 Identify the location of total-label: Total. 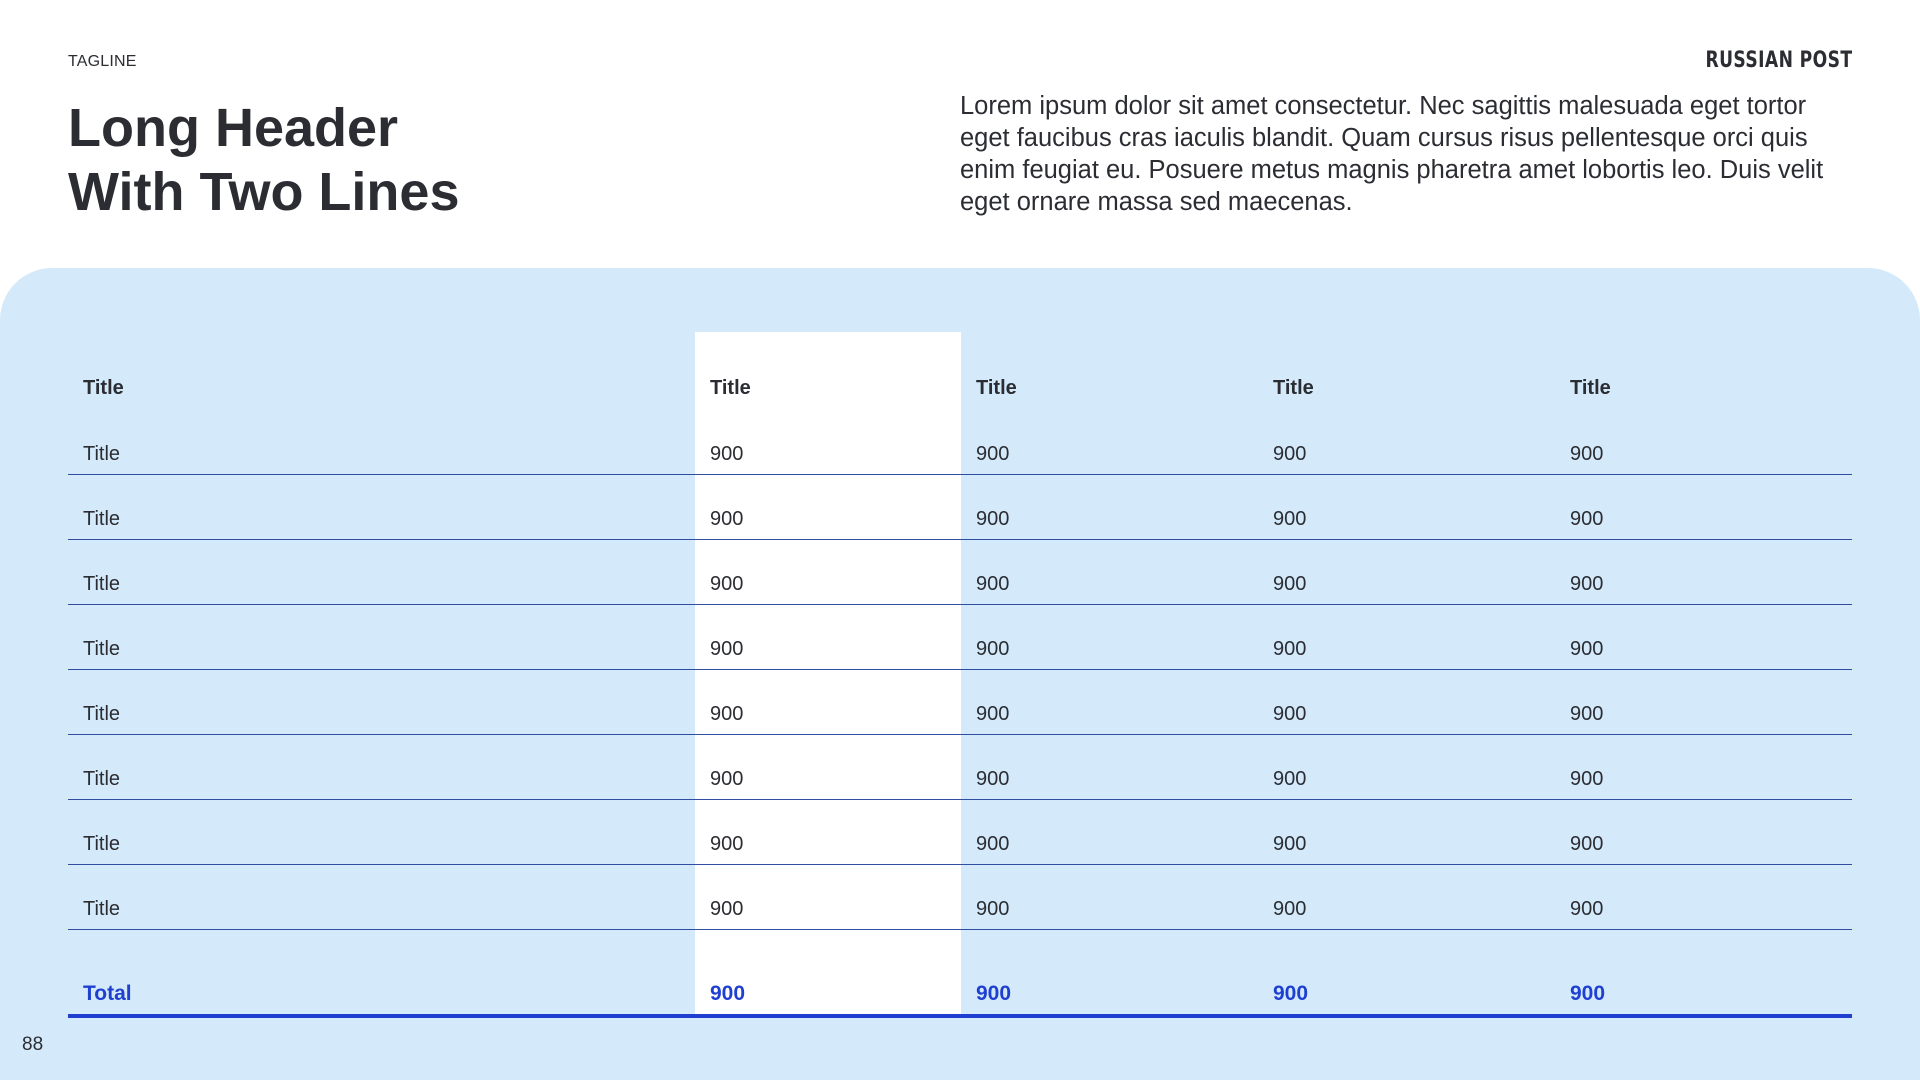
(107, 993).